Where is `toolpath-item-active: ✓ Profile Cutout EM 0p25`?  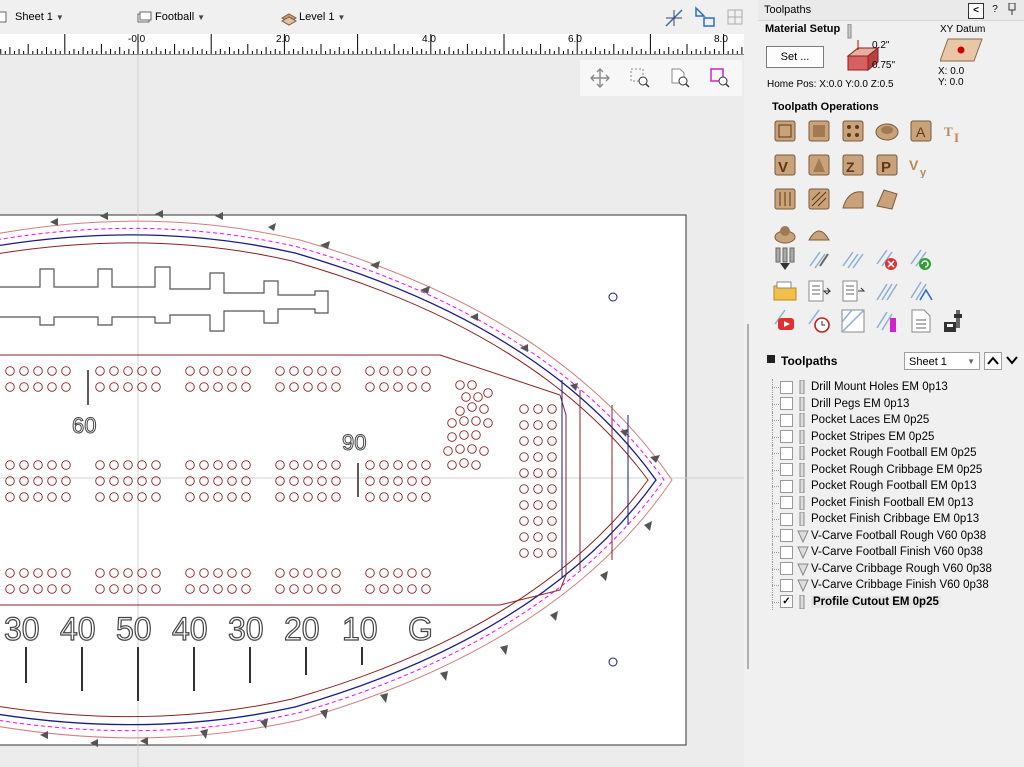 toolpath-item-active: ✓ Profile Cutout EM 0p25 is located at coordinates (891, 601).